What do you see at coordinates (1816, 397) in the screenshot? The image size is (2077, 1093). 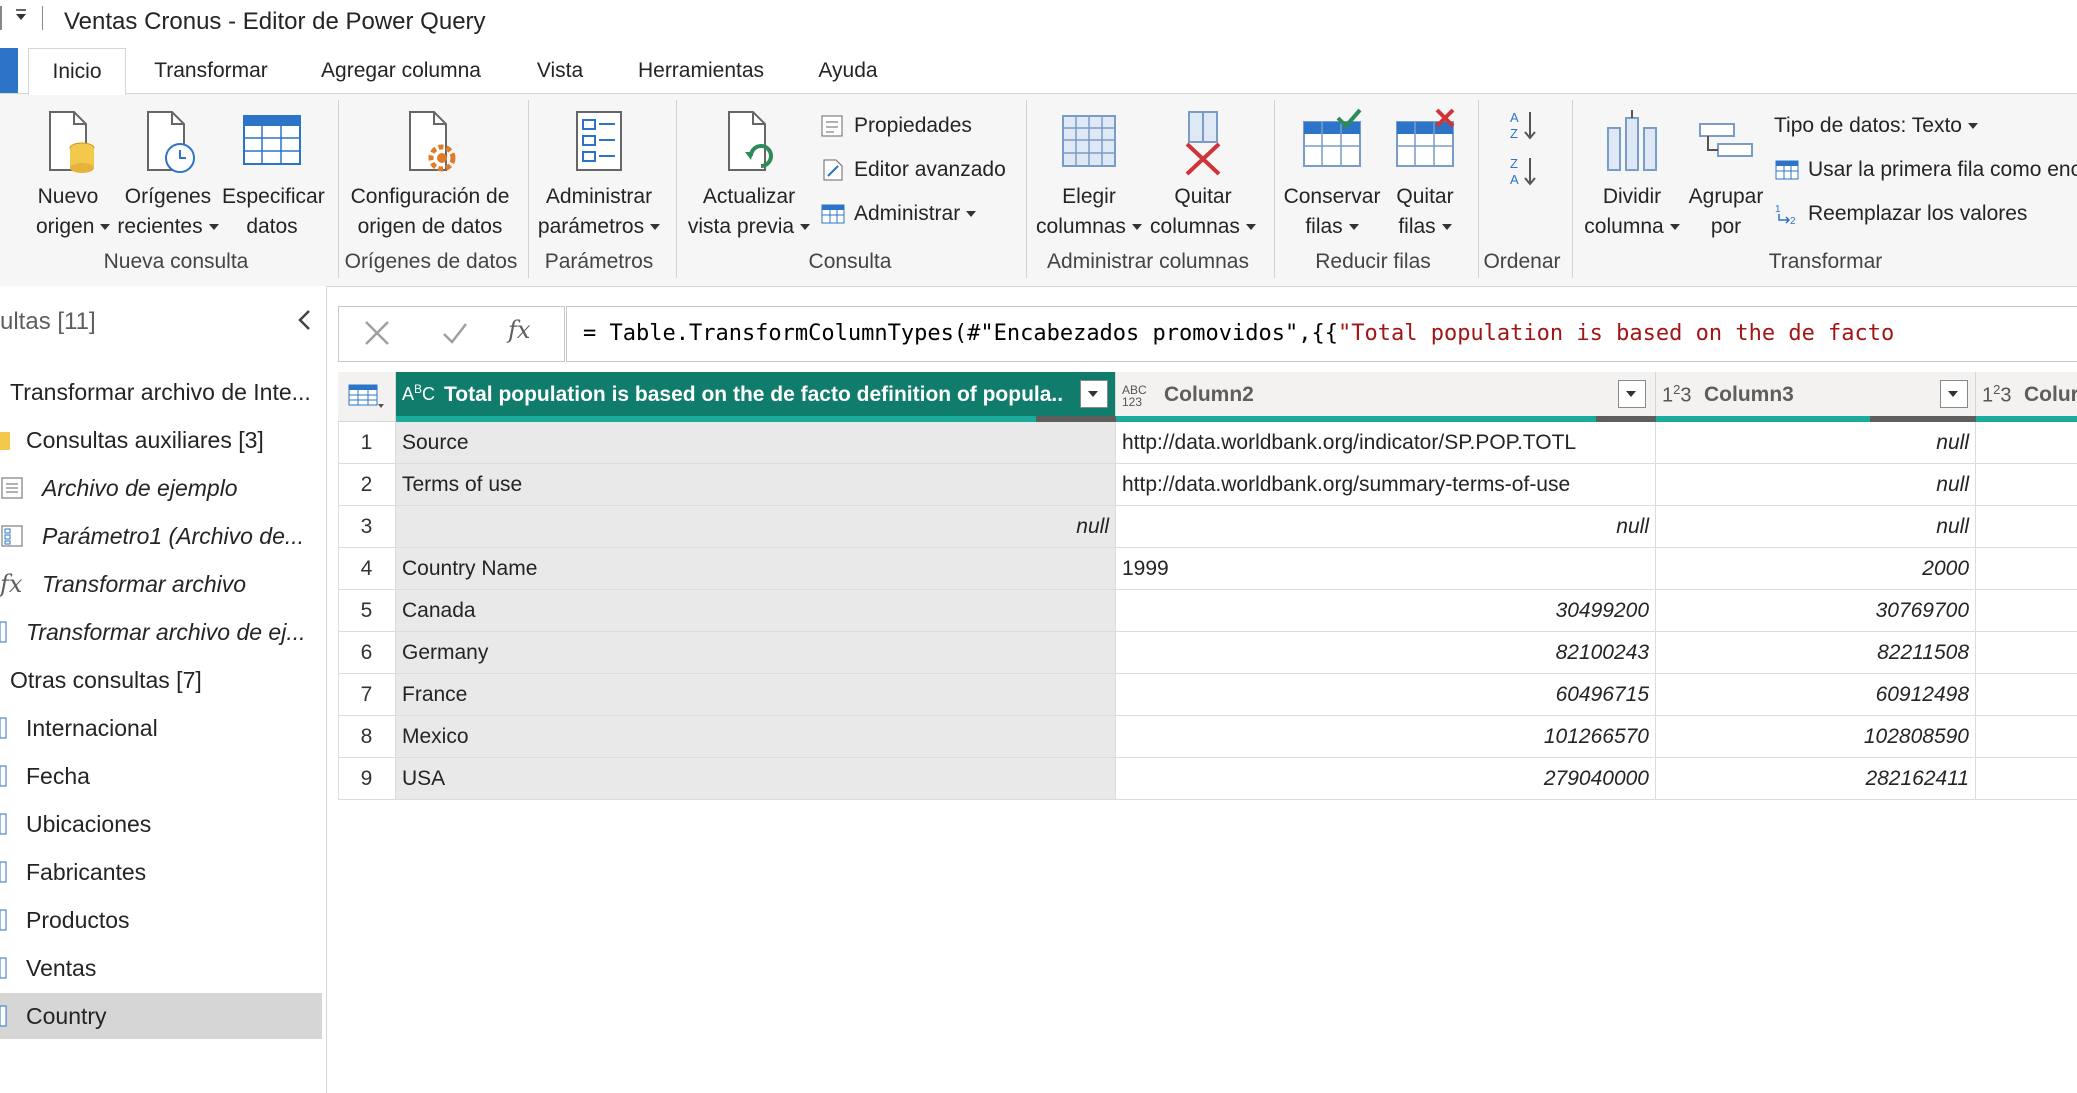 I see `column-header-3: 123 Column3` at bounding box center [1816, 397].